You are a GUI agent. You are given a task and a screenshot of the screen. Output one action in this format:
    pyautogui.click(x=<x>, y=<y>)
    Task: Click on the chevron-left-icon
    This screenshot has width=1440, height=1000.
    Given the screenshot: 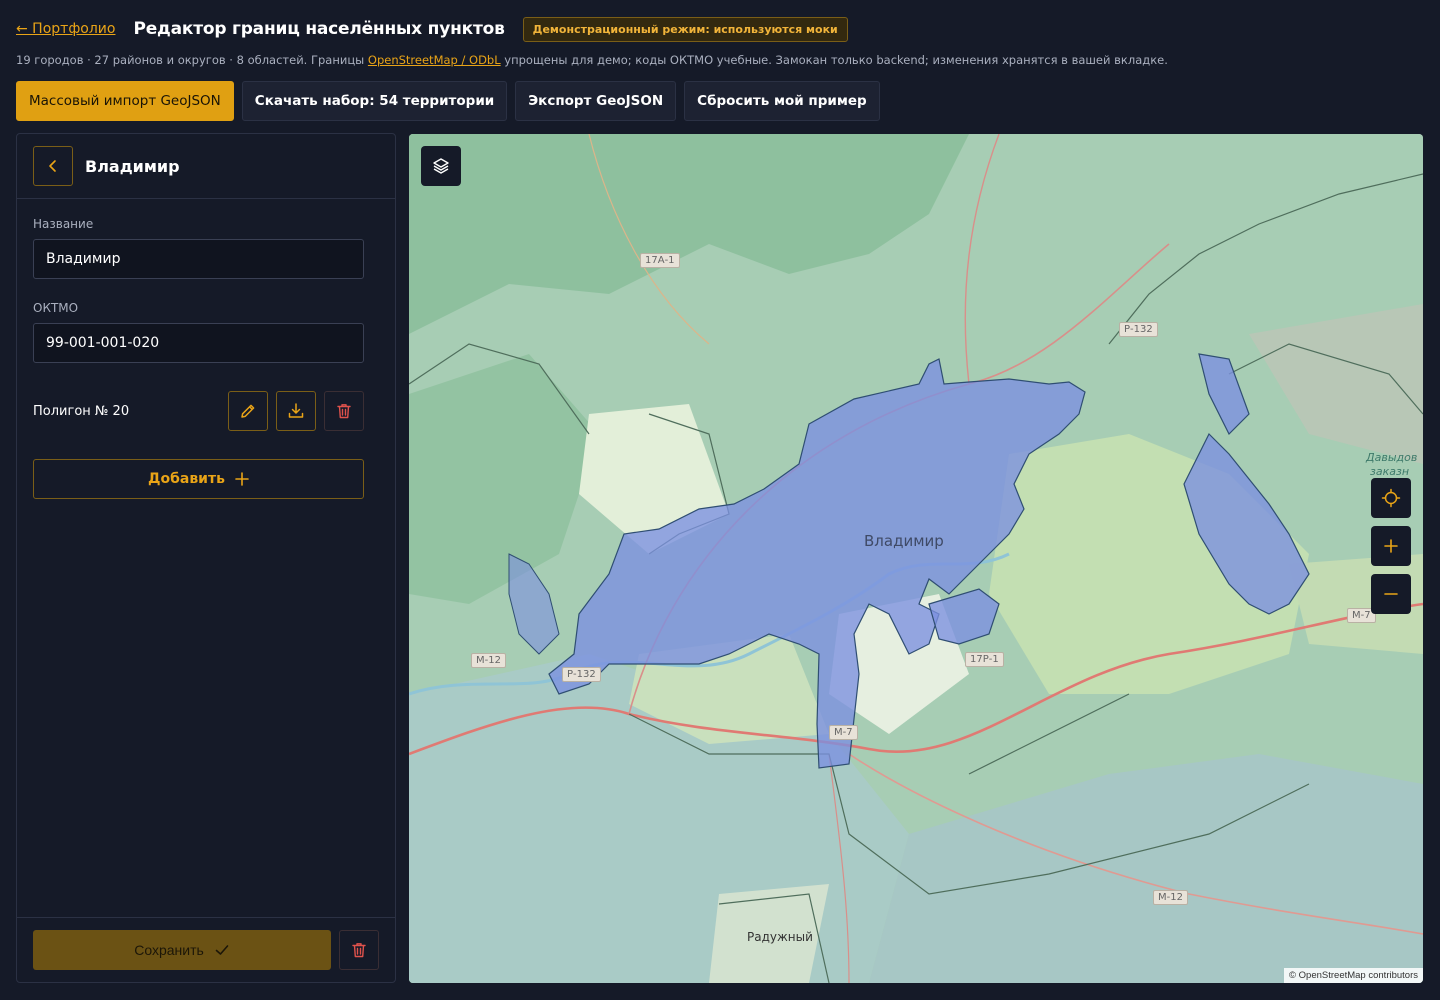 What is the action you would take?
    pyautogui.click(x=52, y=166)
    